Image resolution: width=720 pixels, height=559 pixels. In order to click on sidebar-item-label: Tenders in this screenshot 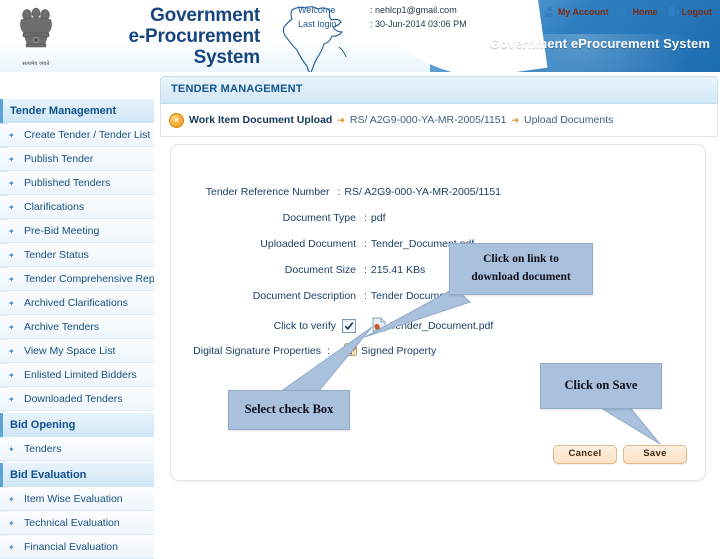, I will do `click(43, 449)`.